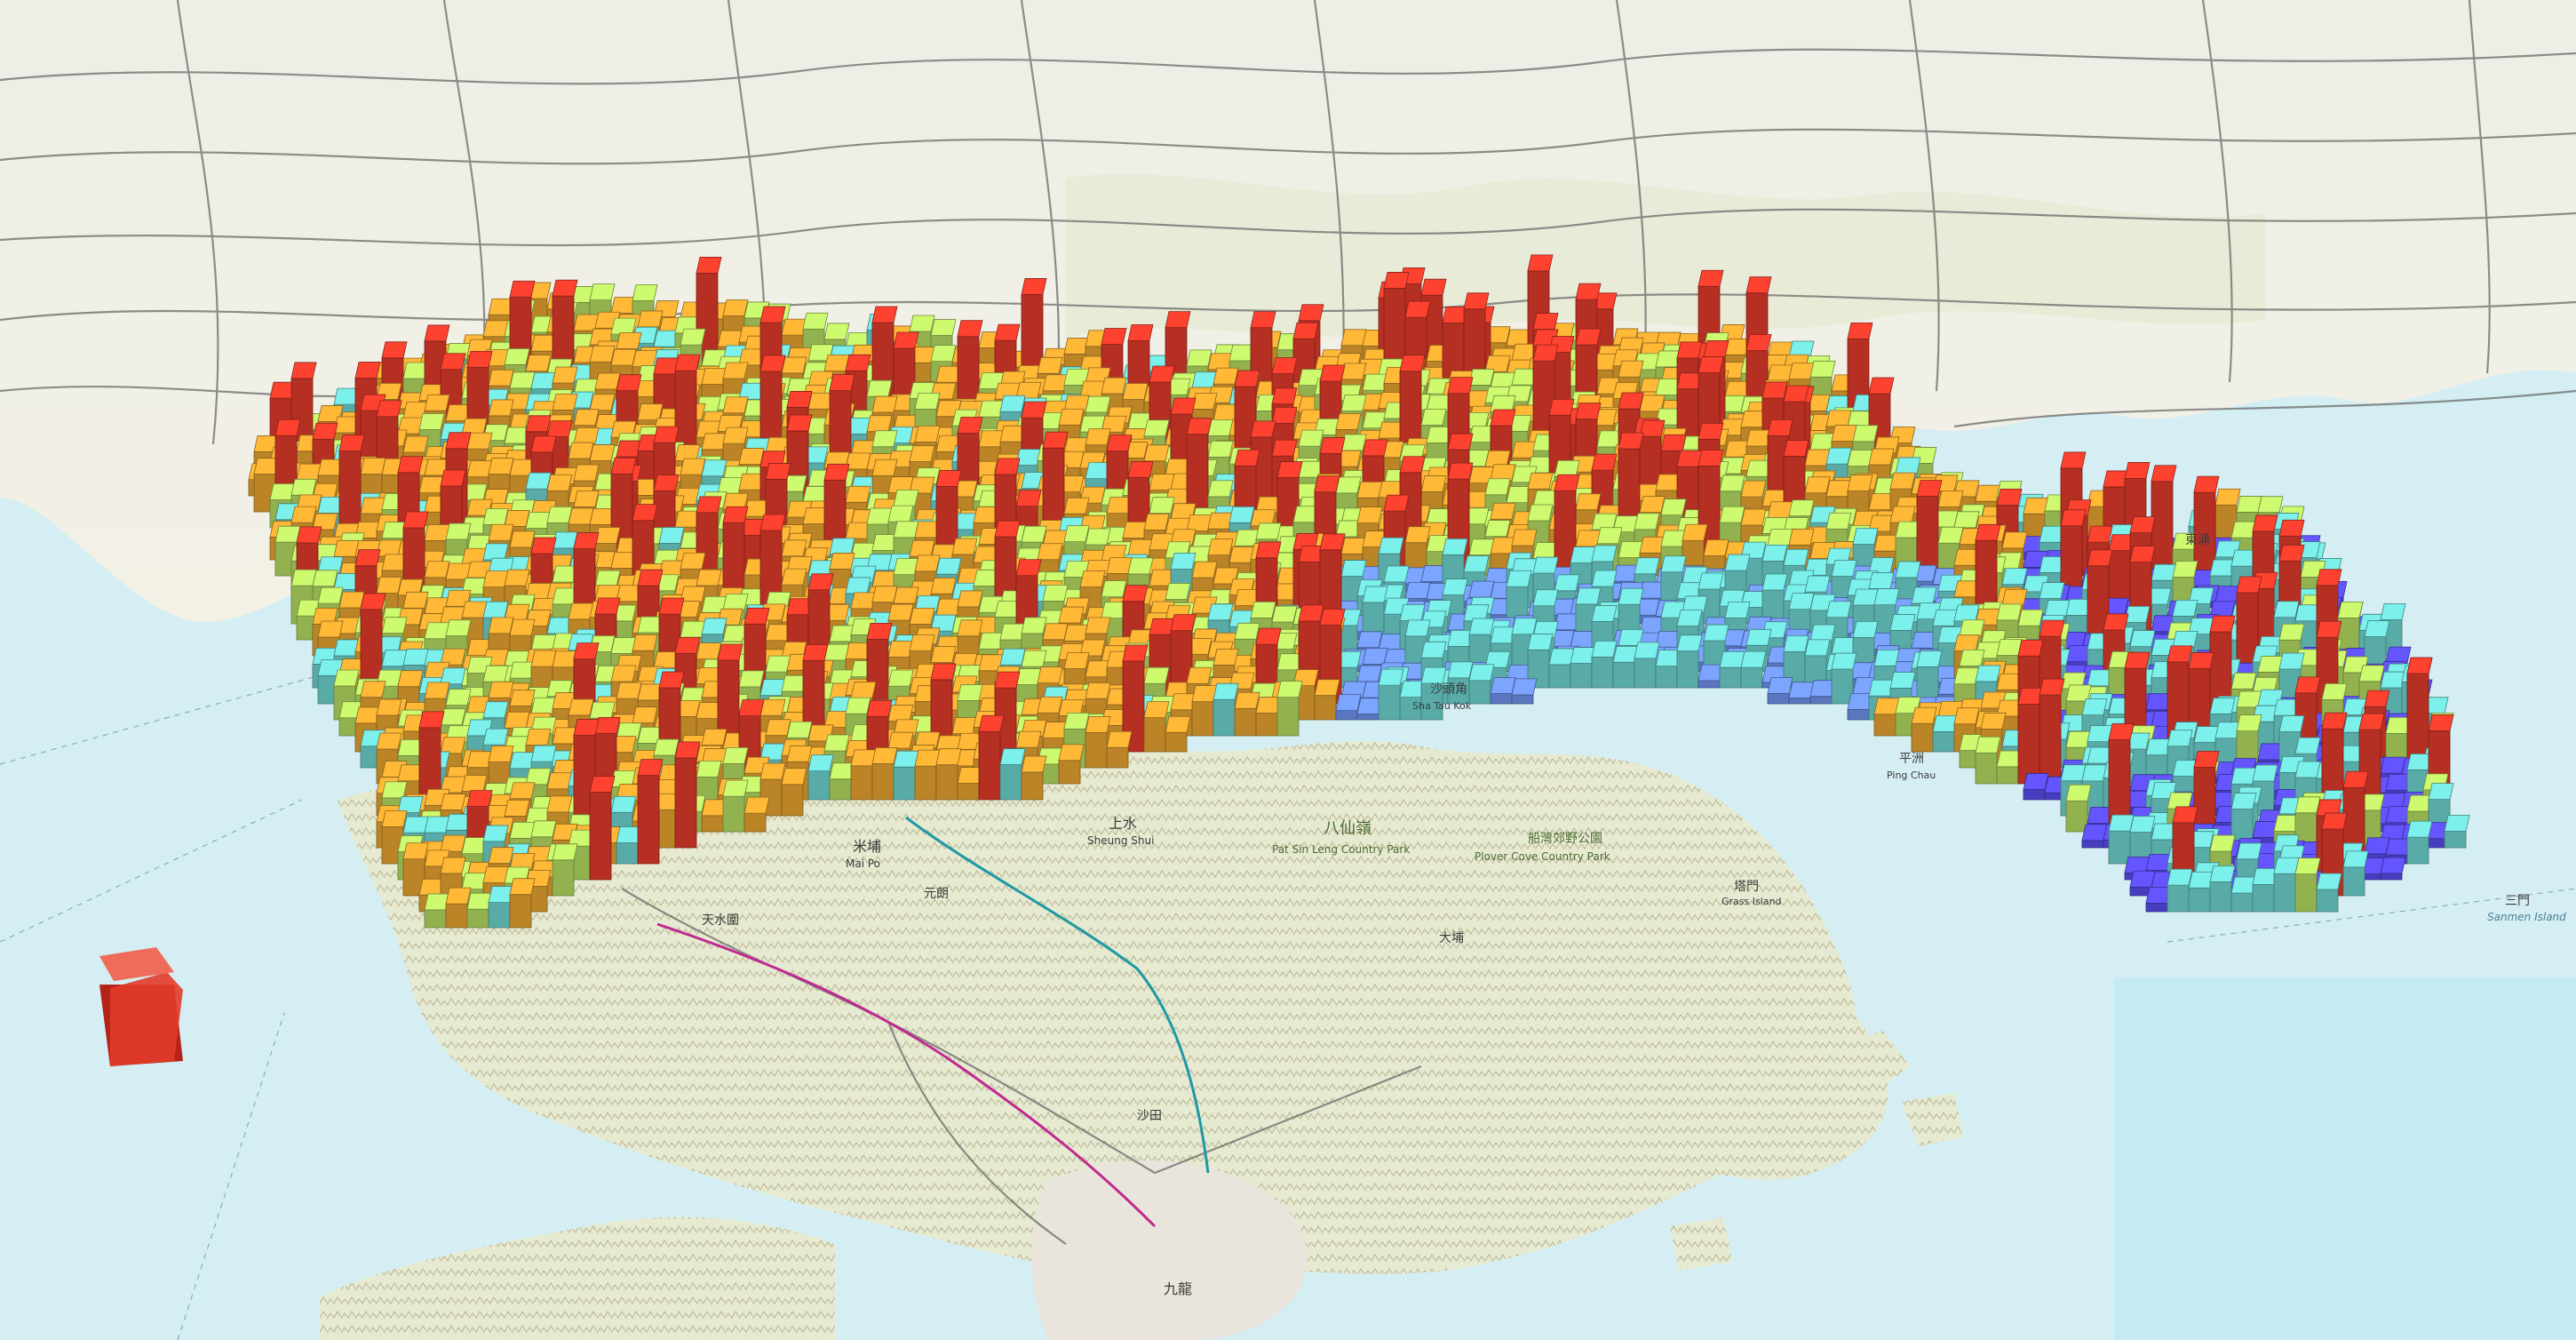  Describe the element at coordinates (720, 920) in the screenshot. I see `label-tin-shui-wai: 天水圍` at that location.